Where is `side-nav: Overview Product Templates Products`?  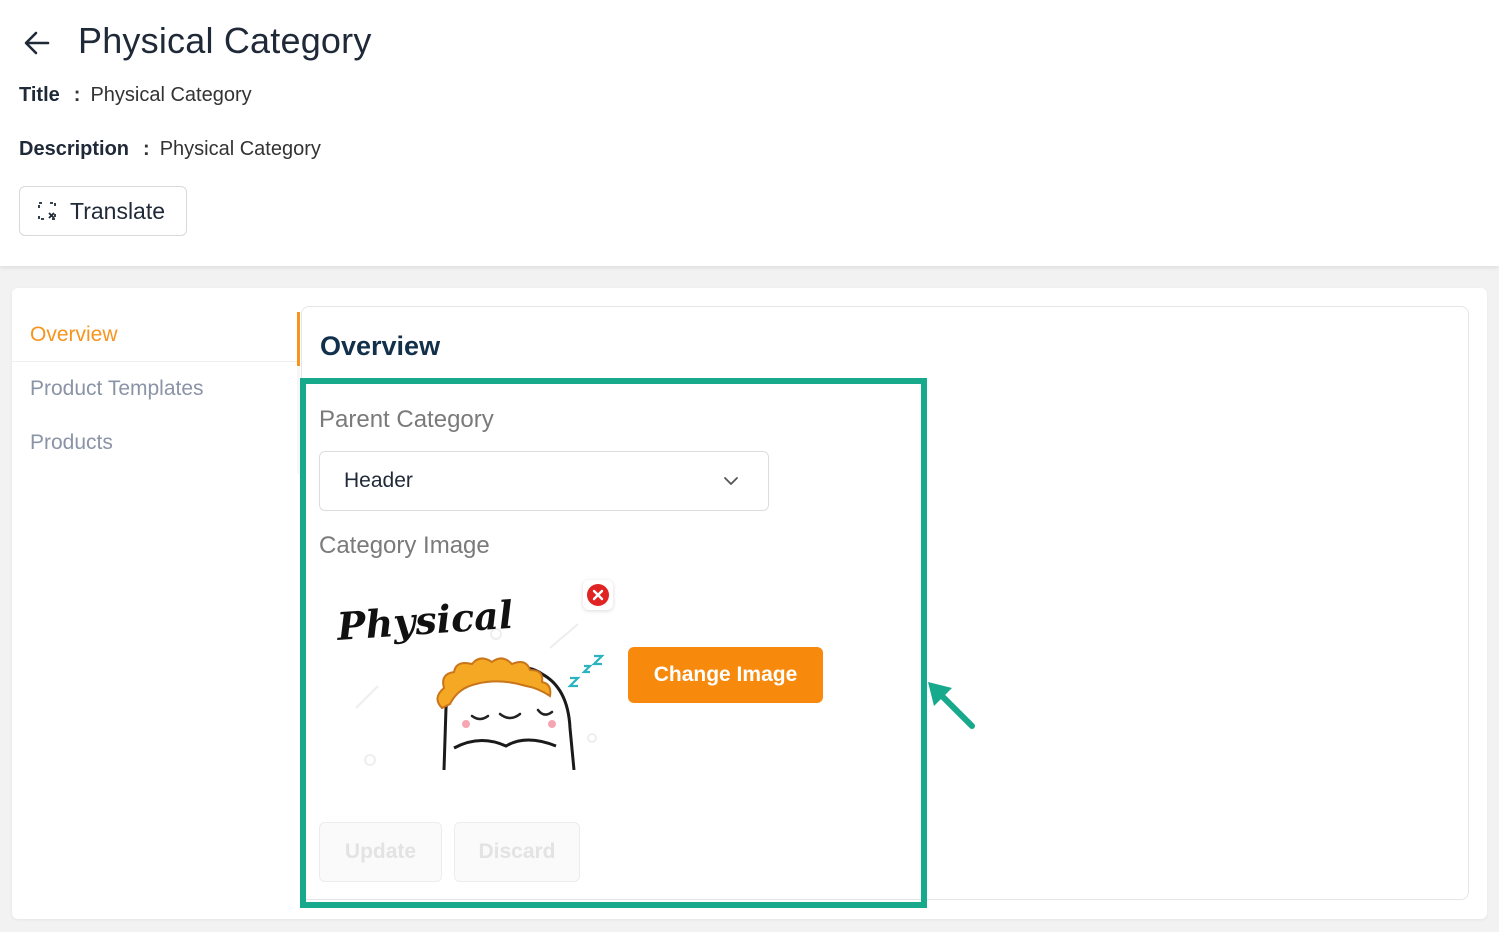 side-nav: Overview Product Templates Products is located at coordinates (155, 389).